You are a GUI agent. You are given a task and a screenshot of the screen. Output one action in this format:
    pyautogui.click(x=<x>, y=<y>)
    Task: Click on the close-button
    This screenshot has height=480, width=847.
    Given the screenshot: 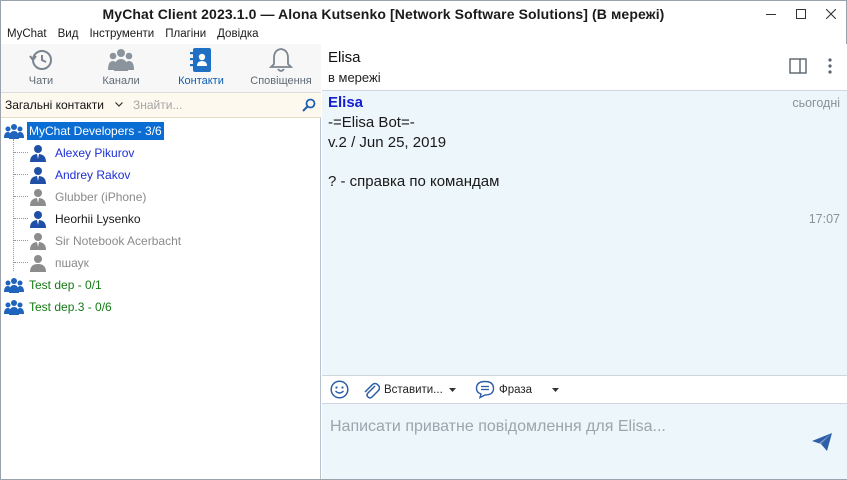 What is the action you would take?
    pyautogui.click(x=831, y=14)
    